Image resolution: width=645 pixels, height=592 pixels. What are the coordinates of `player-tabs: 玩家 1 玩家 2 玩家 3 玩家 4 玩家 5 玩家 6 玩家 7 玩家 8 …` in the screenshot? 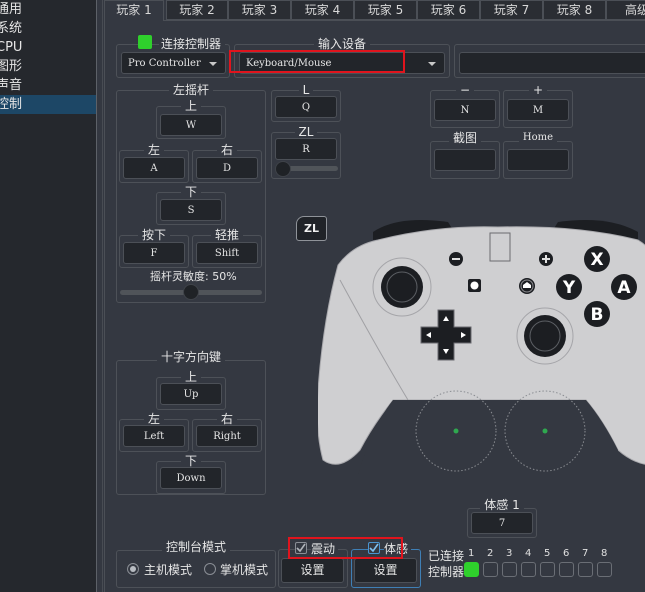 It's located at (374, 10).